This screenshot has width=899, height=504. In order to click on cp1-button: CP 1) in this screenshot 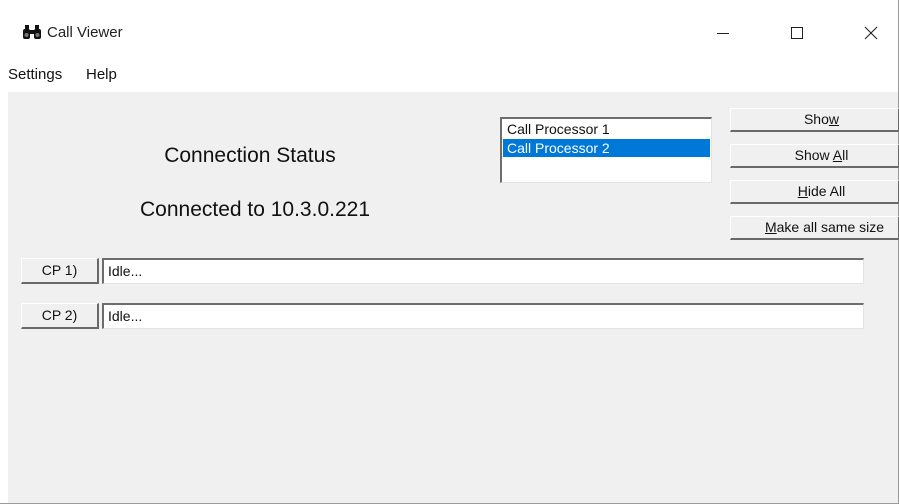, I will do `click(60, 271)`.